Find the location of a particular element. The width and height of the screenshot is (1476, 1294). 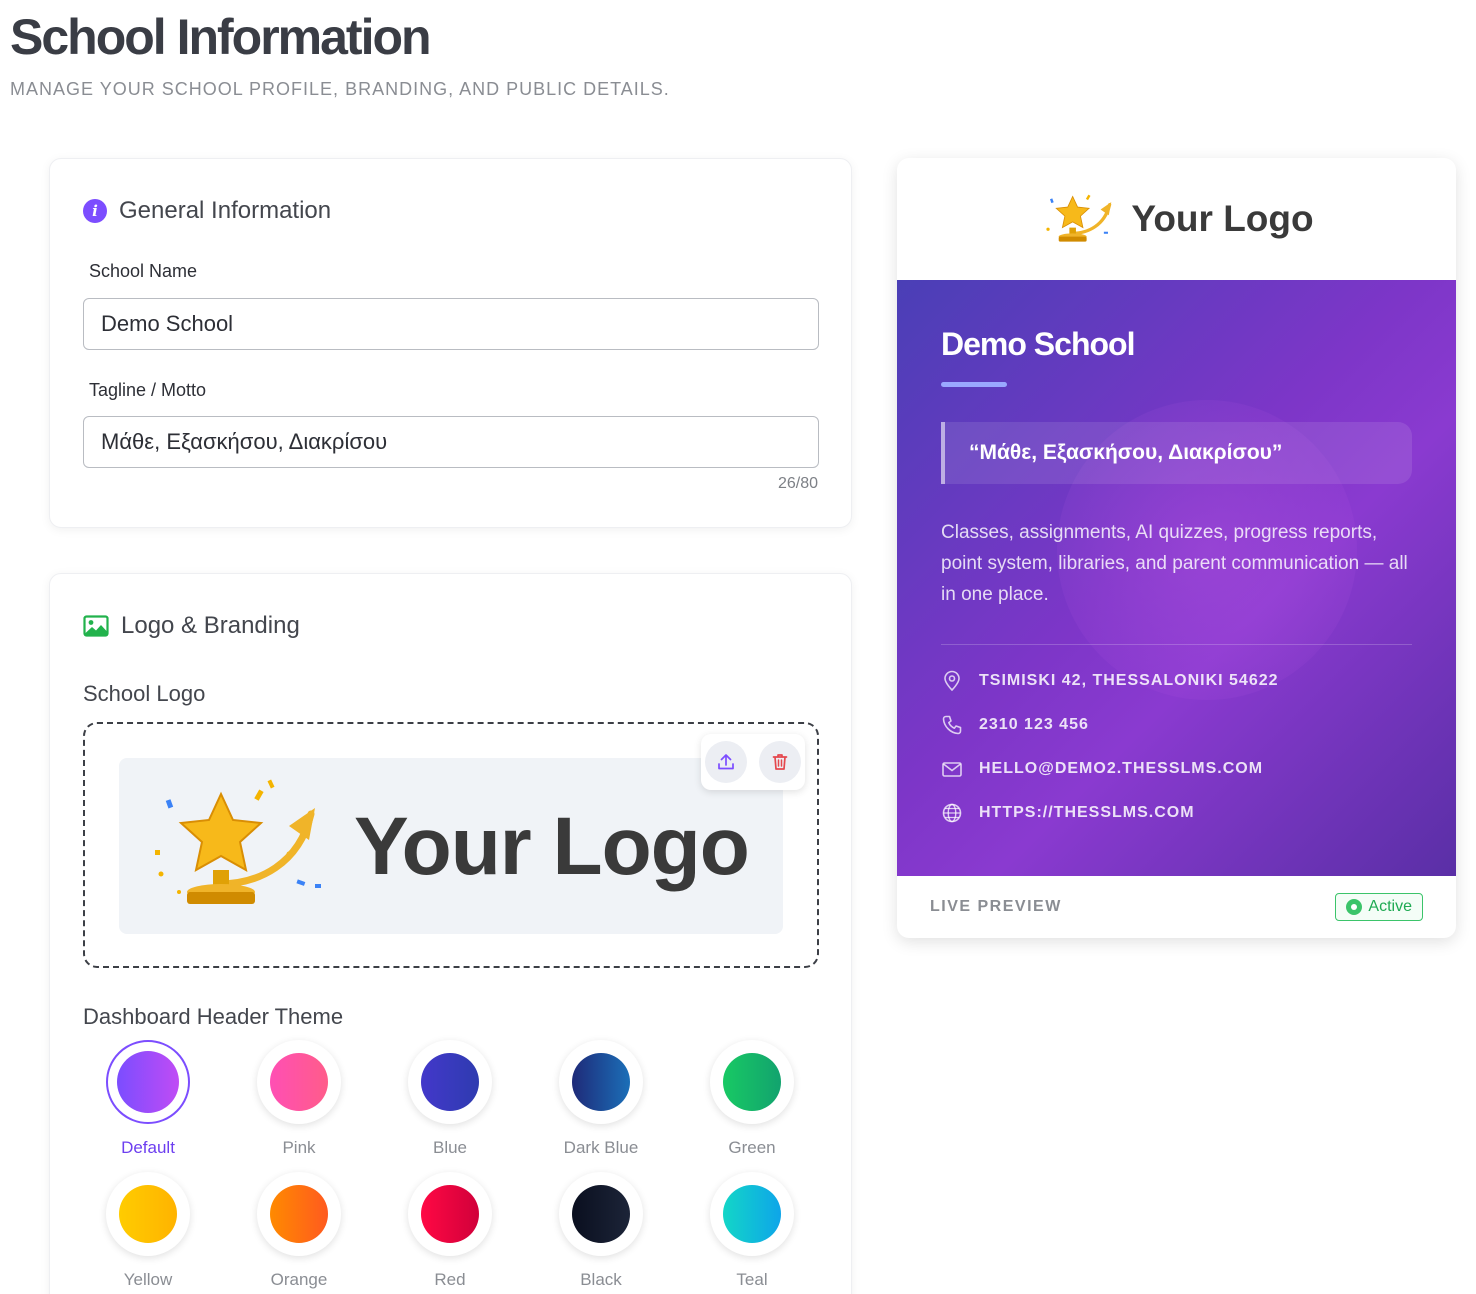

upload-logo-button is located at coordinates (726, 762).